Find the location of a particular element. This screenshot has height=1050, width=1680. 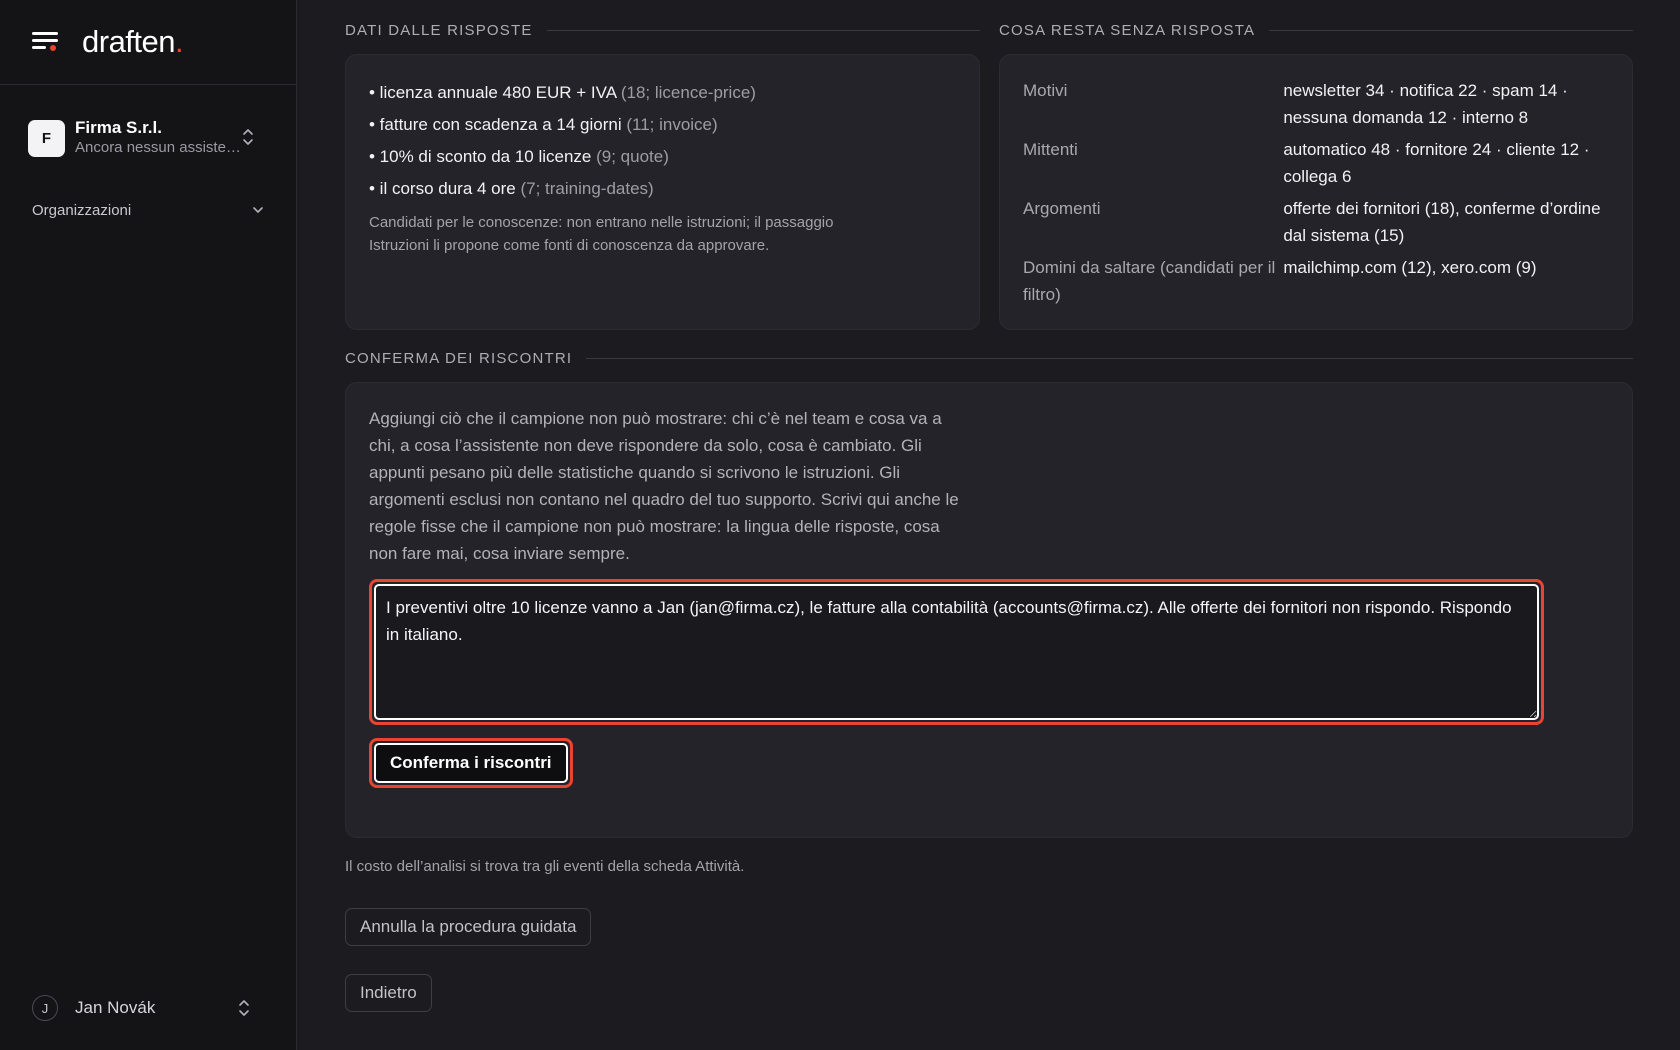

section-title: COSA RESTA SENZA RISPOSTA is located at coordinates (1127, 30).